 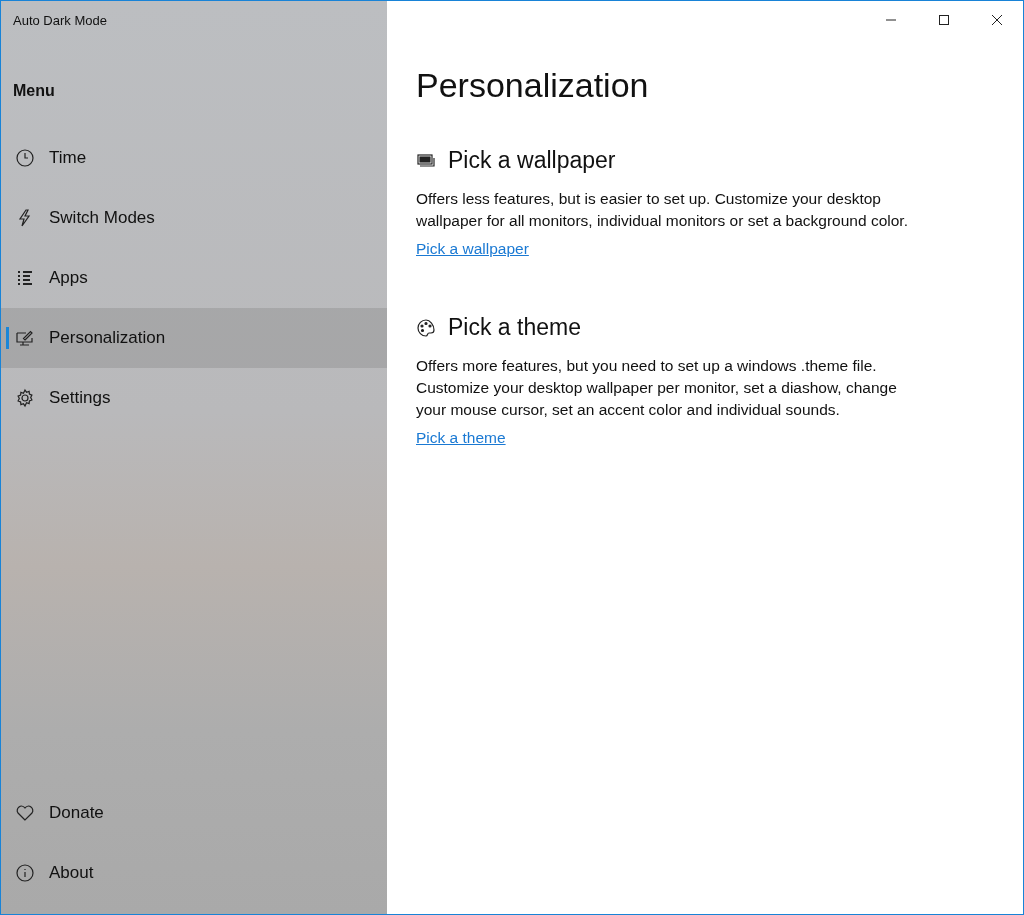 I want to click on info-icon, so click(x=25, y=873).